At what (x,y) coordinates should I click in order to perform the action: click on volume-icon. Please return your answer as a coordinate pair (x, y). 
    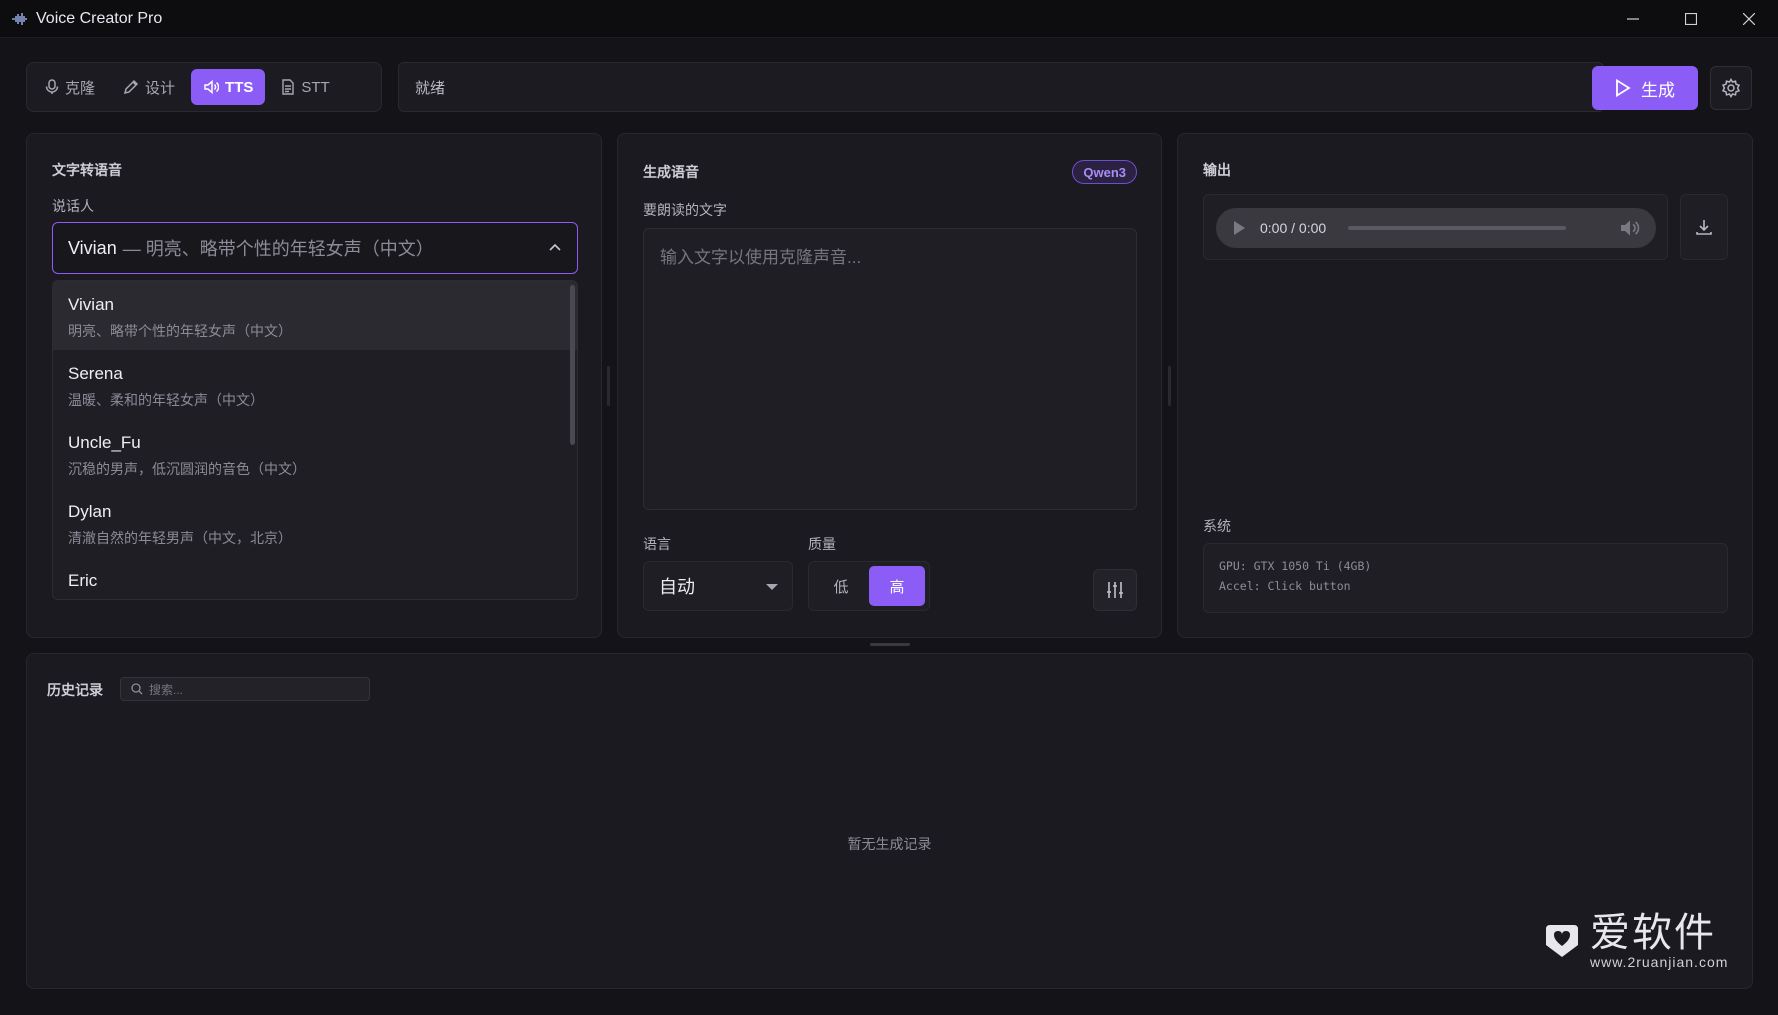
    Looking at the image, I should click on (1630, 228).